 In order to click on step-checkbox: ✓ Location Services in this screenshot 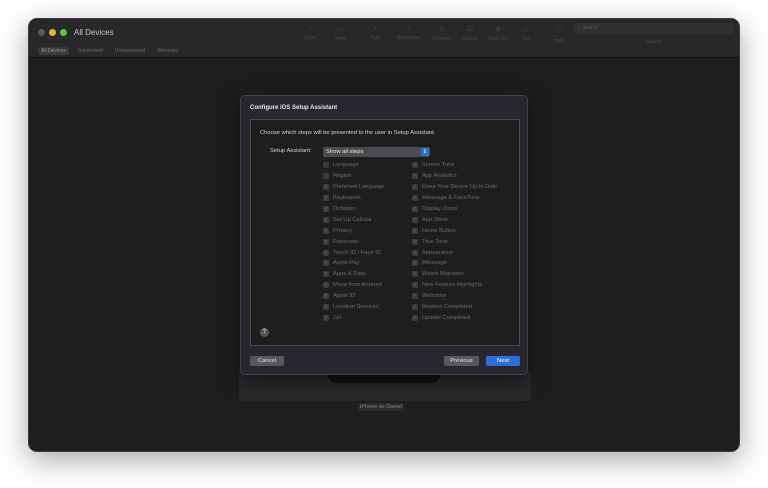, I will do `click(354, 307)`.